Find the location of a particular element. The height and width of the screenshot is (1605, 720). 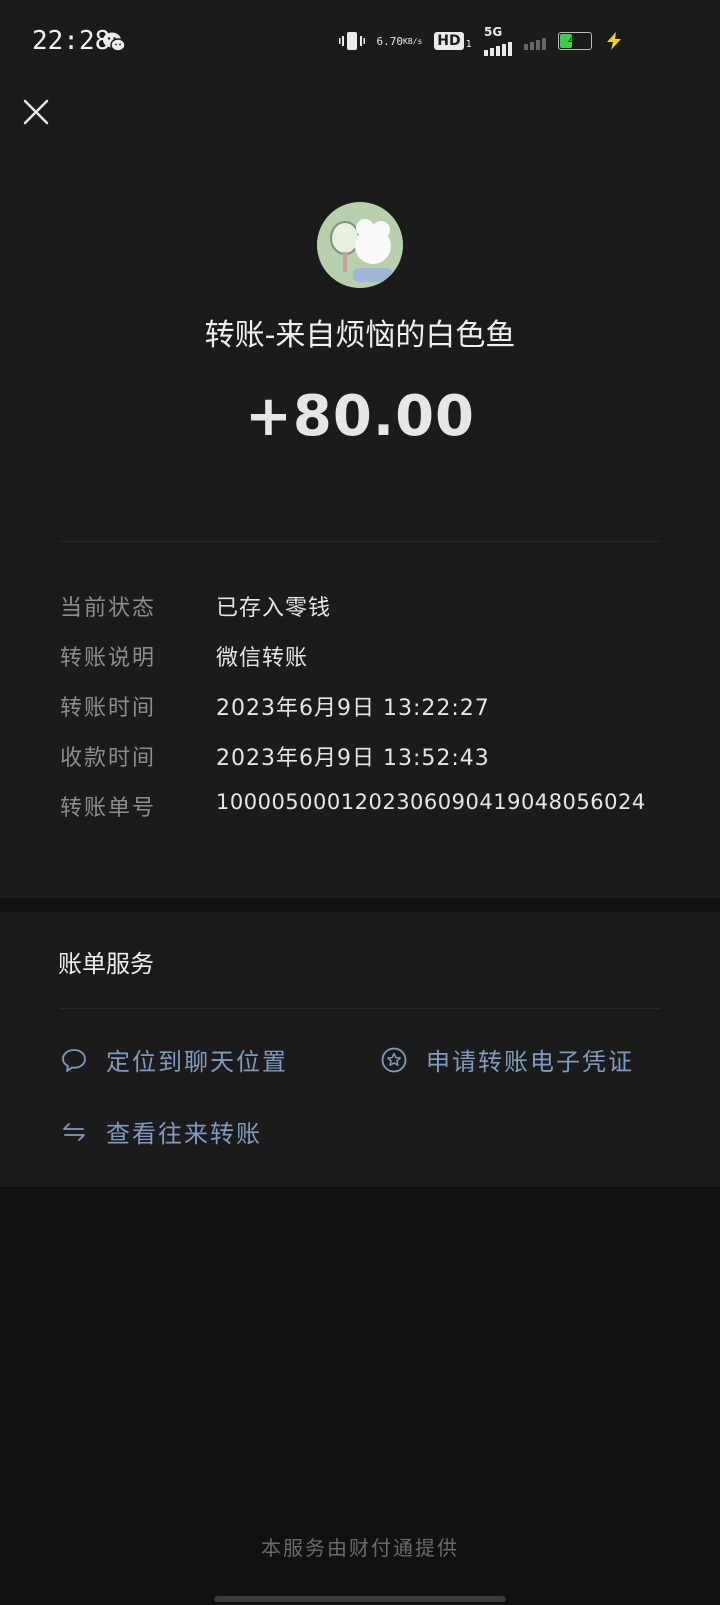

footer-text: 本服务由财付通提供 is located at coordinates (360, 1548).